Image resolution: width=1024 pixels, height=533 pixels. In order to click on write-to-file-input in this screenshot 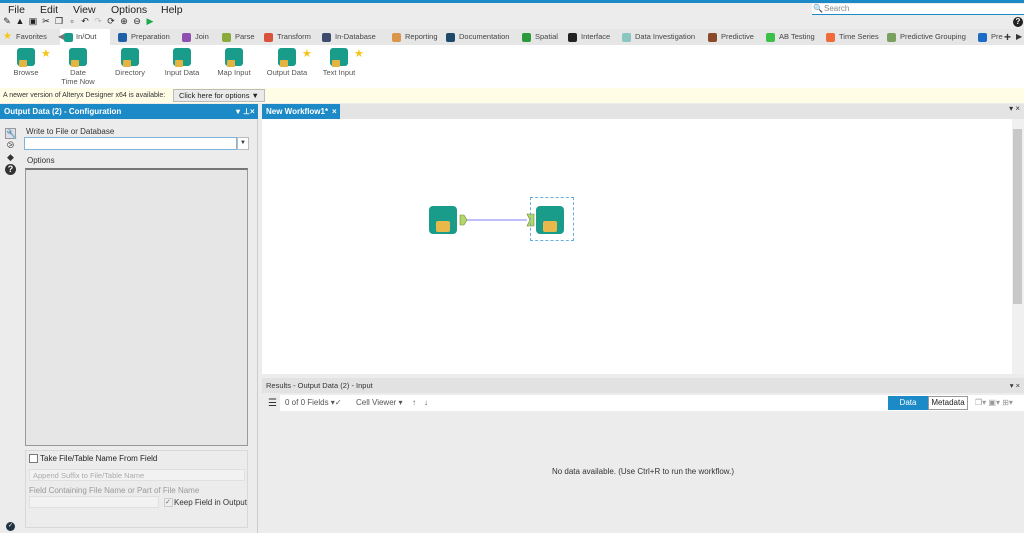, I will do `click(130, 143)`.